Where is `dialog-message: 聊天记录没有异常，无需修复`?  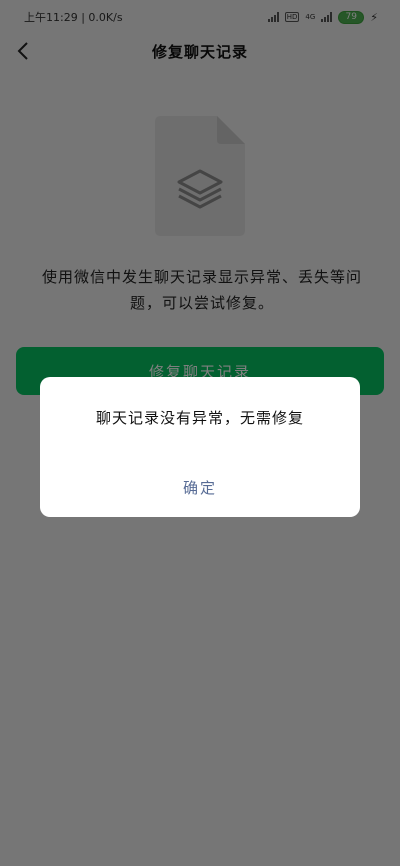 dialog-message: 聊天记录没有异常，无需修复 is located at coordinates (199, 418).